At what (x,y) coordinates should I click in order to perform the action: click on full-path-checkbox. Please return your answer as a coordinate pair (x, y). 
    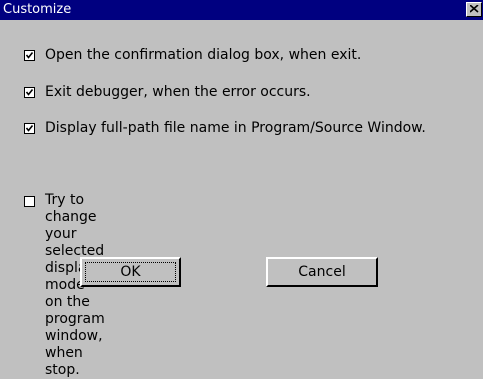
    Looking at the image, I should click on (29, 128).